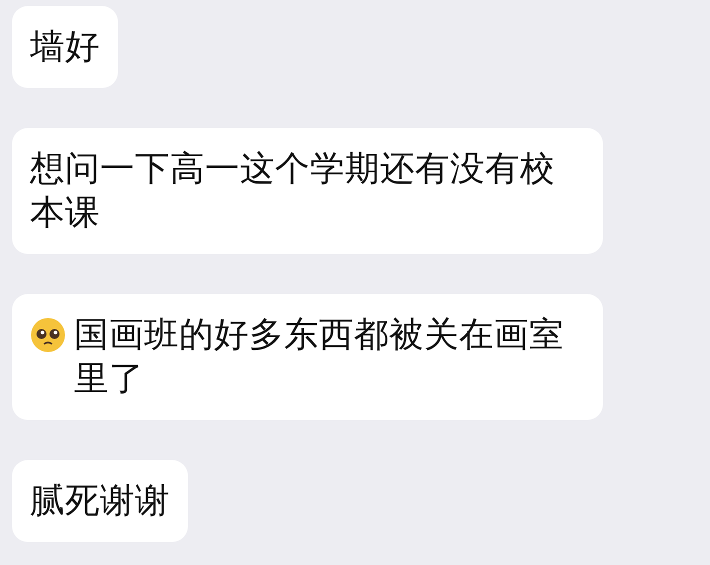  Describe the element at coordinates (48, 335) in the screenshot. I see `pleading-emoji-icon` at that location.